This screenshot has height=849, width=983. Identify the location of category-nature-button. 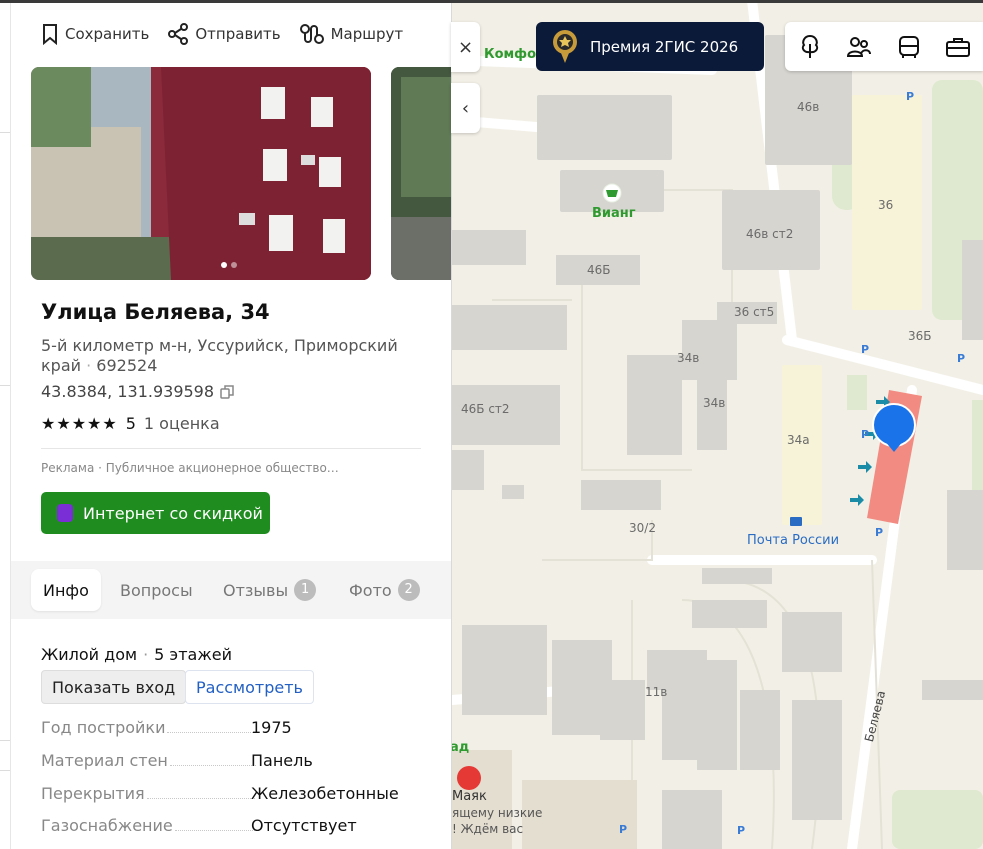
(810, 47).